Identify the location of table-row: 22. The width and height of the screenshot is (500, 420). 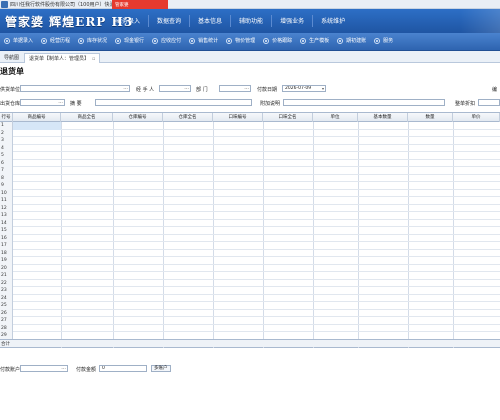
(250, 283).